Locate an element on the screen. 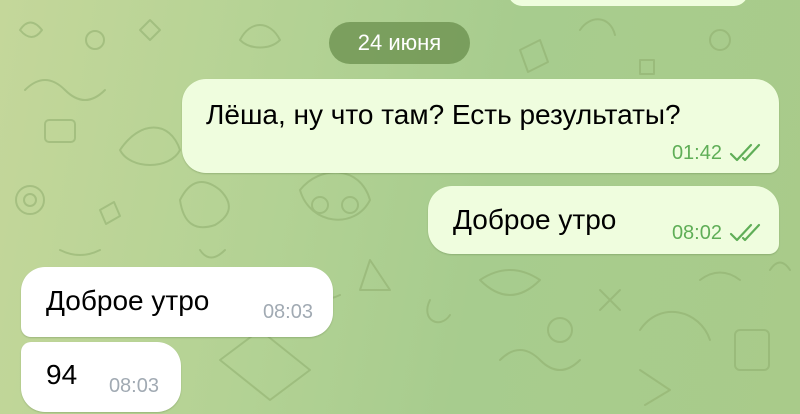 The width and height of the screenshot is (800, 414). incoming-message: 94 08:03 is located at coordinates (101, 377).